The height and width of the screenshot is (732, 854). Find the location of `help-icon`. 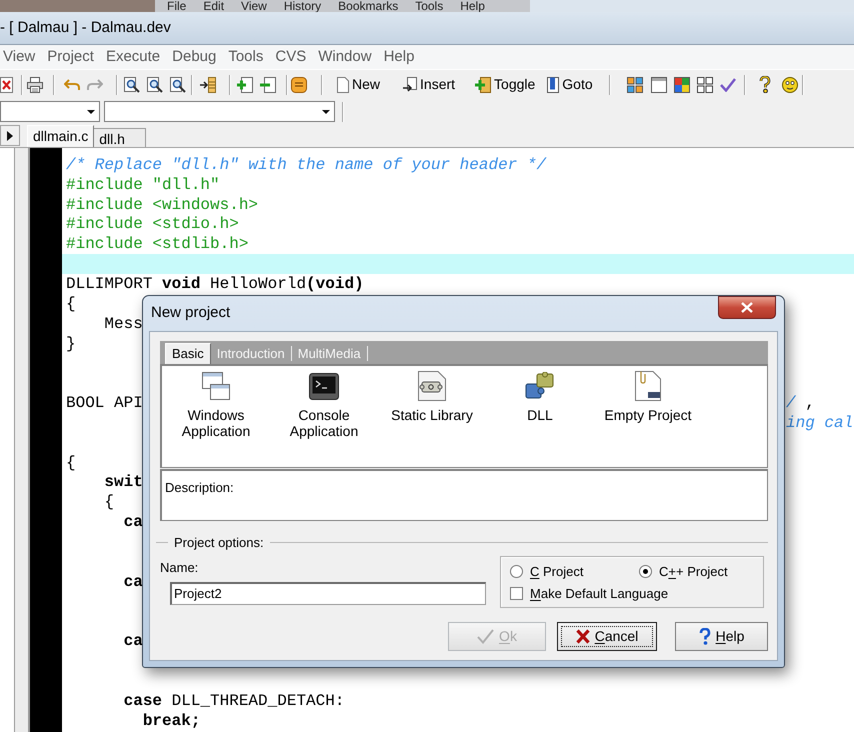

help-icon is located at coordinates (764, 84).